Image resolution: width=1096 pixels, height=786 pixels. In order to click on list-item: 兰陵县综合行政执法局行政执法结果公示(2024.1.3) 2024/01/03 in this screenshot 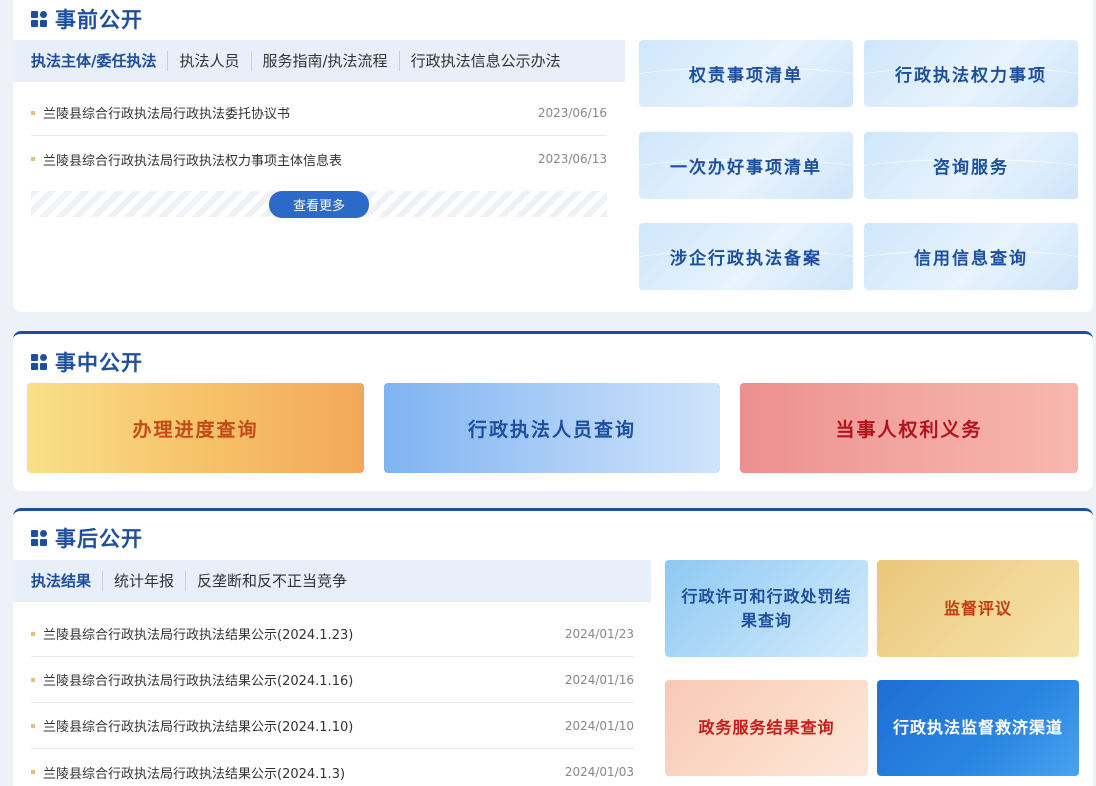, I will do `click(332, 767)`.